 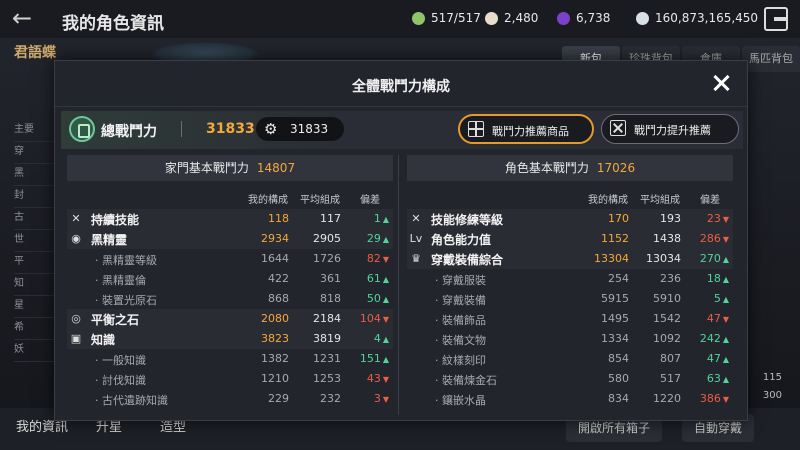 I want to click on leaf-icon, so click(x=418, y=18).